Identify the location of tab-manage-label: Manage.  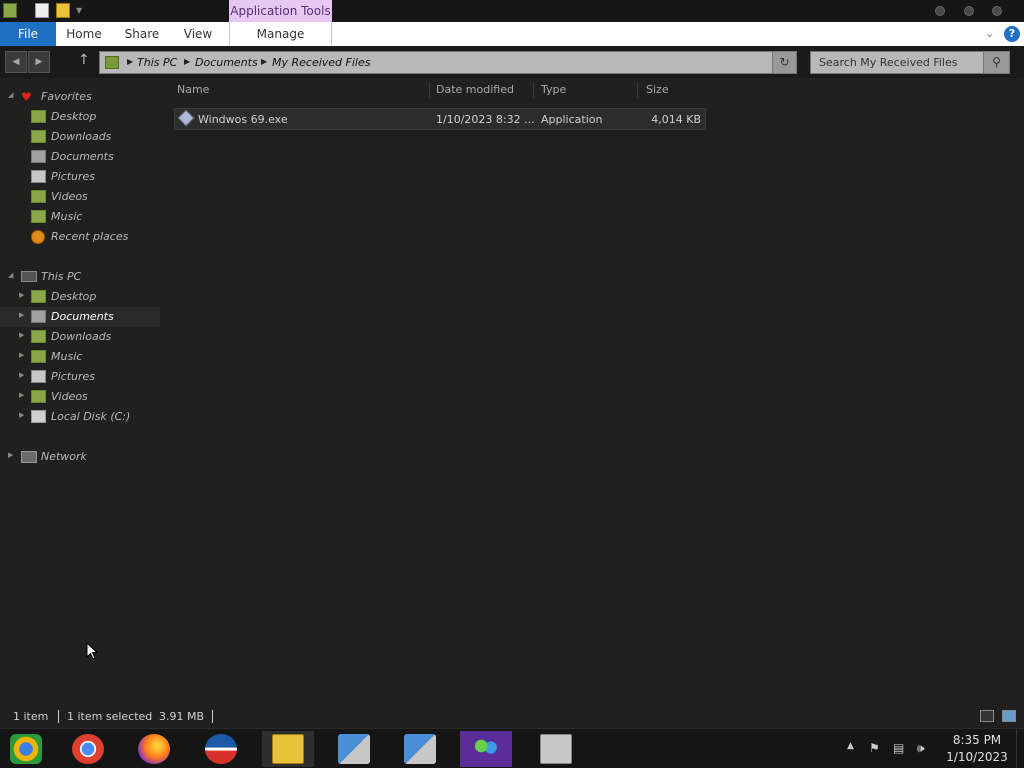
(280, 34).